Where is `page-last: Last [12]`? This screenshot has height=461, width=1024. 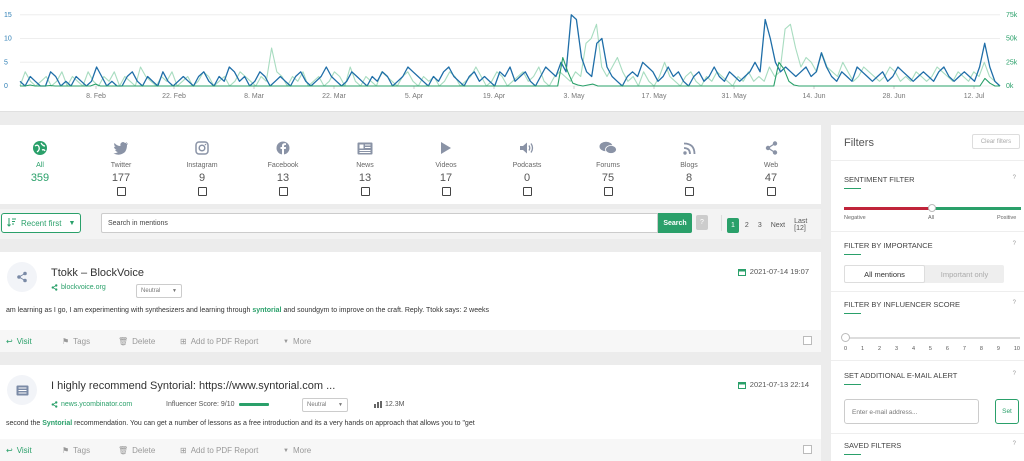 page-last: Last [12] is located at coordinates (806, 225).